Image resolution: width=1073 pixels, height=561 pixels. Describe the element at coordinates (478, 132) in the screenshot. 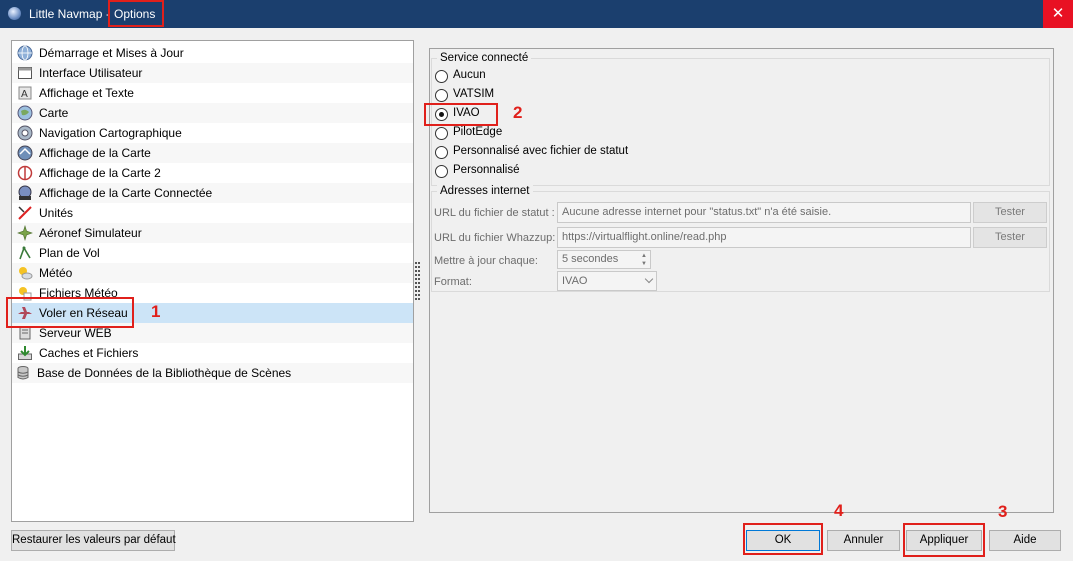

I see `radio-label: PilotEdge` at that location.